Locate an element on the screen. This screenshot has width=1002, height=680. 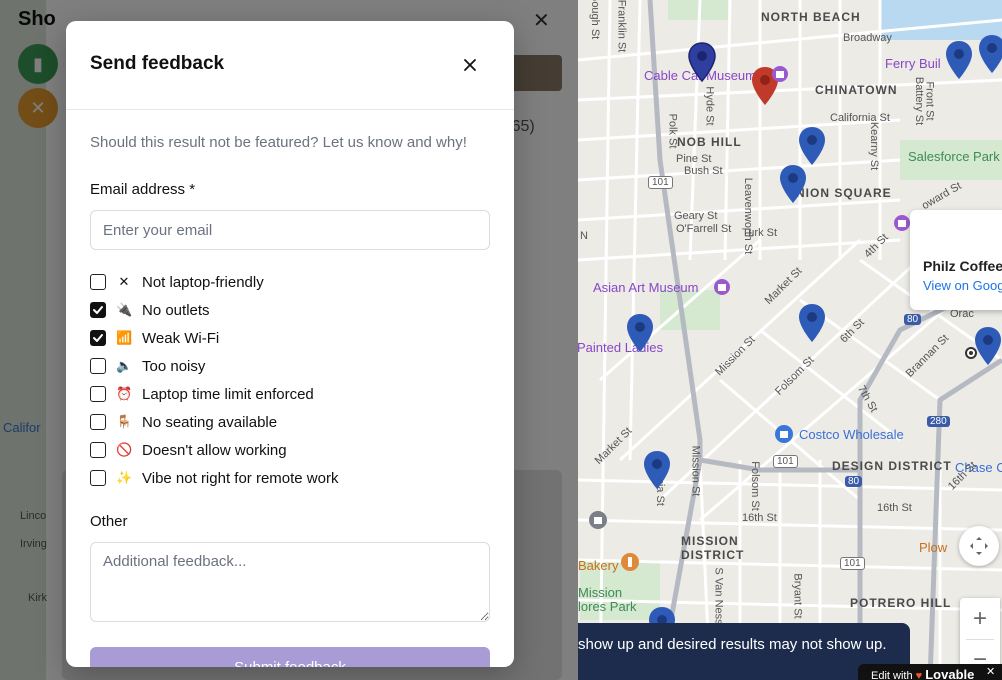
map-label-polk-st: Polk St is located at coordinates (672, 131).